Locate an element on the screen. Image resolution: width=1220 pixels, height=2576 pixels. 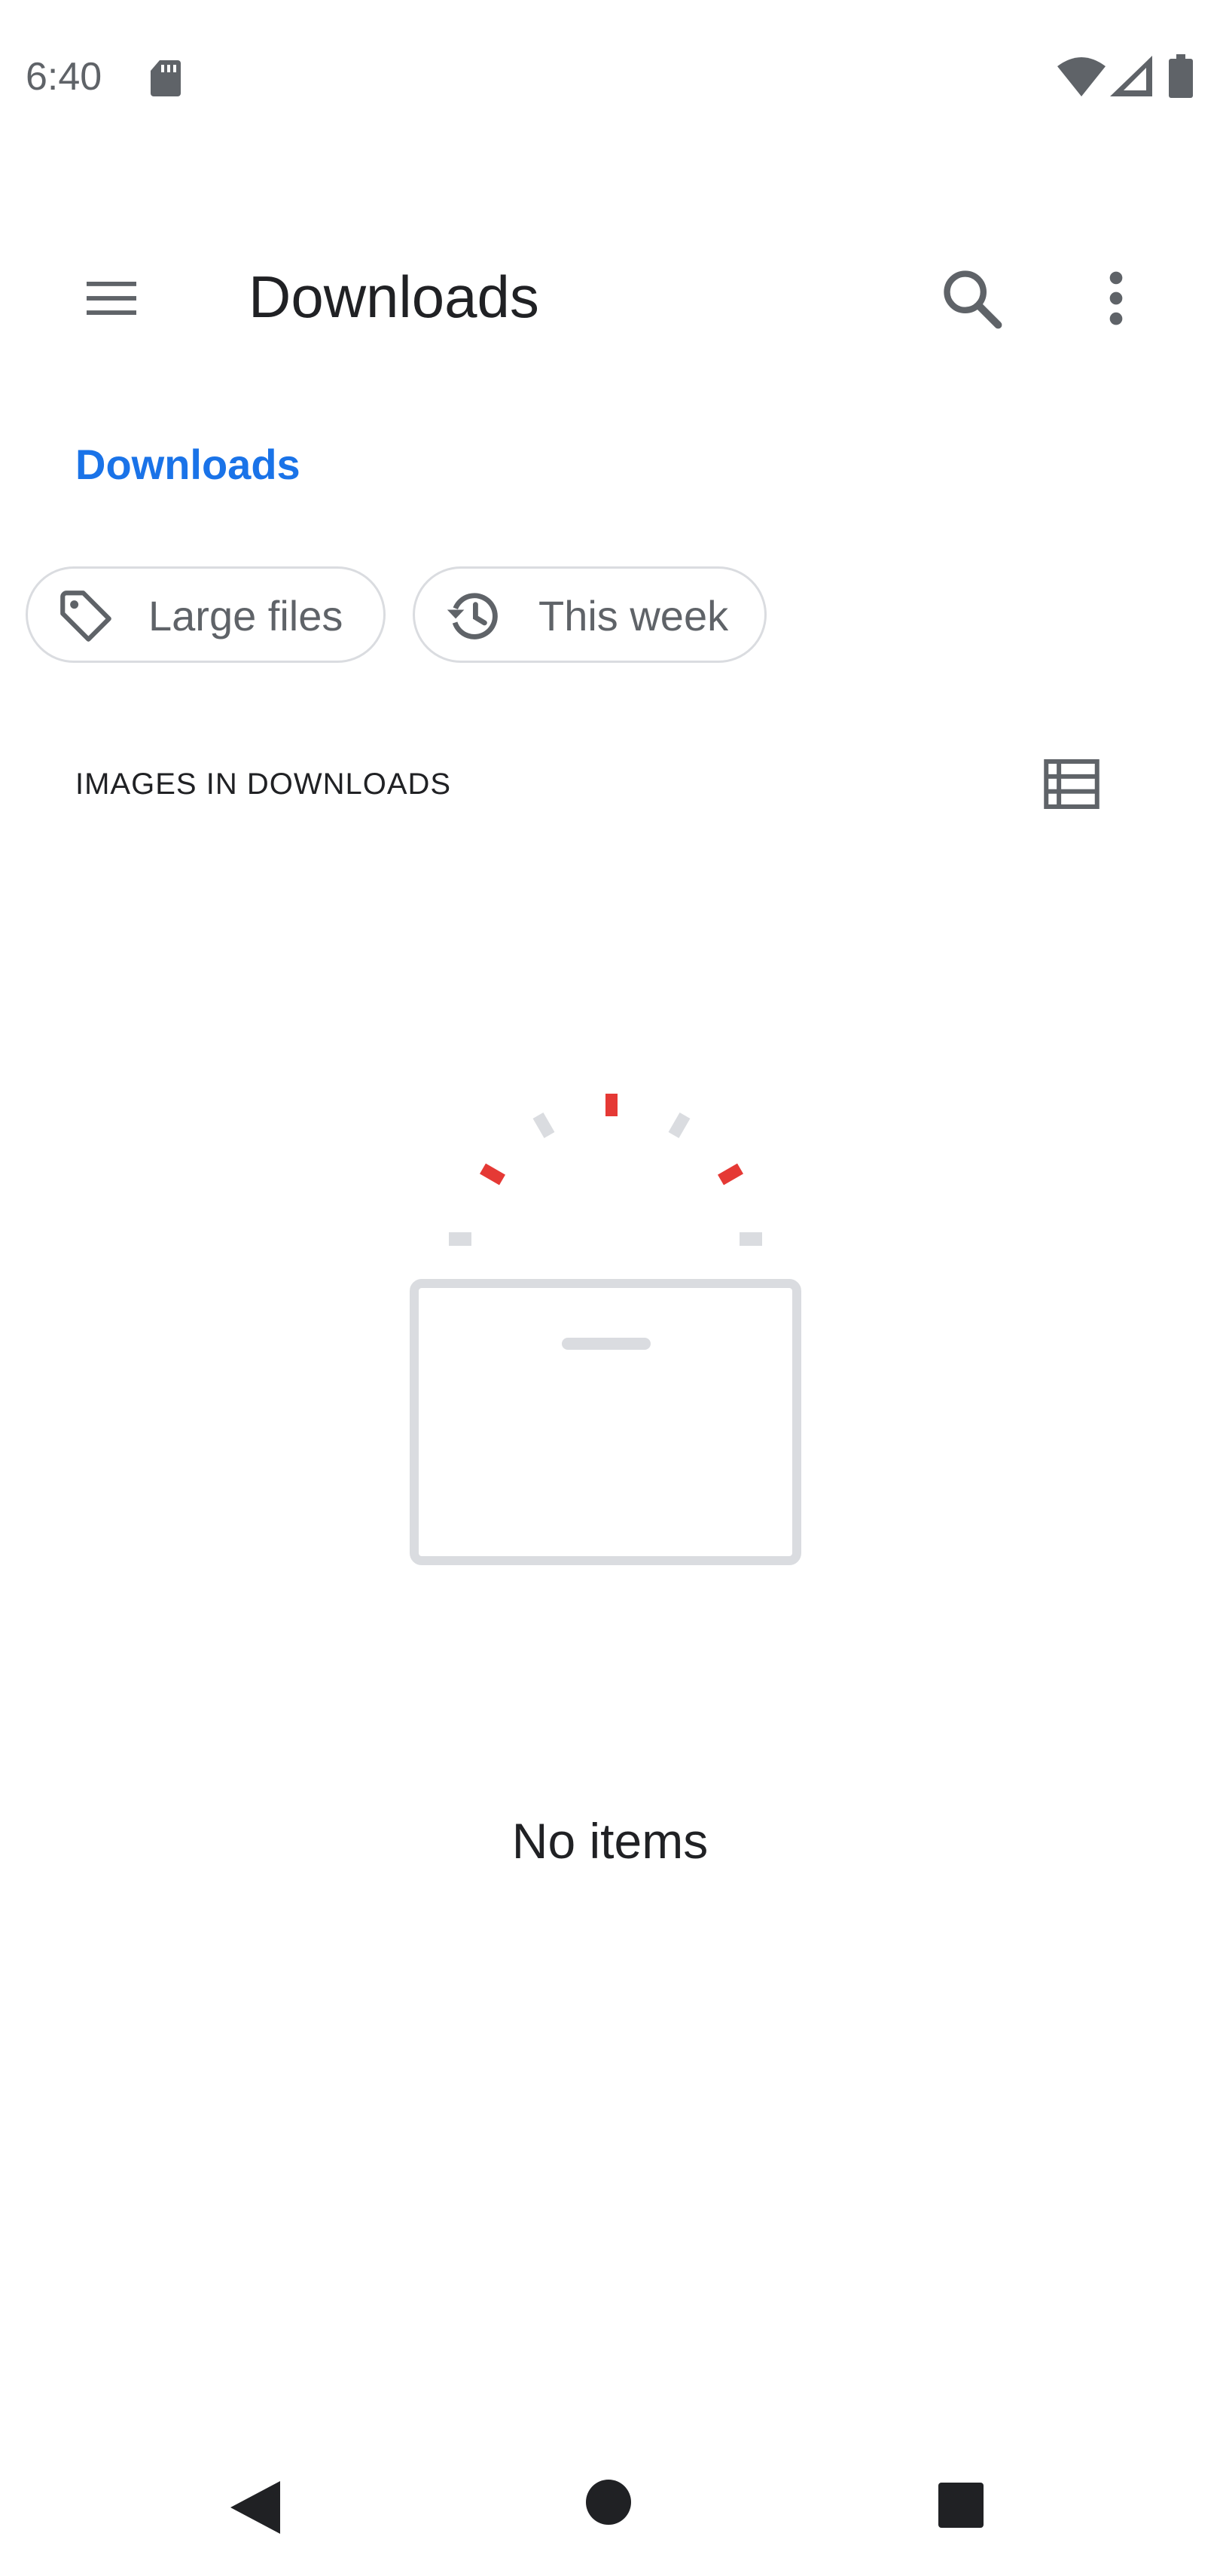
empty-message: No items is located at coordinates (610, 1841).